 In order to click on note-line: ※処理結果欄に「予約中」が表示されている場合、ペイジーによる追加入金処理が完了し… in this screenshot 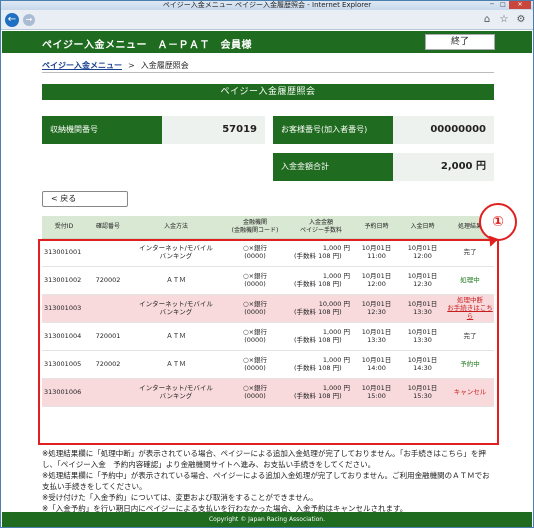, I will do `click(266, 481)`.